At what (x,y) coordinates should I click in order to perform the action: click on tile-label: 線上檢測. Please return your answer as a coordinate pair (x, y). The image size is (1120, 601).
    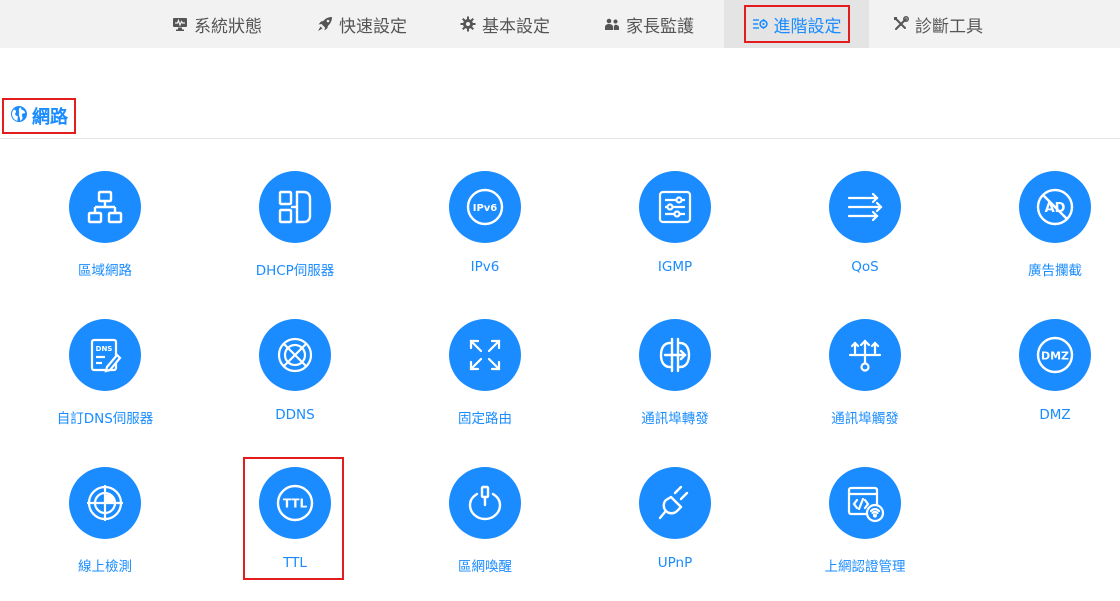
    Looking at the image, I should click on (105, 567).